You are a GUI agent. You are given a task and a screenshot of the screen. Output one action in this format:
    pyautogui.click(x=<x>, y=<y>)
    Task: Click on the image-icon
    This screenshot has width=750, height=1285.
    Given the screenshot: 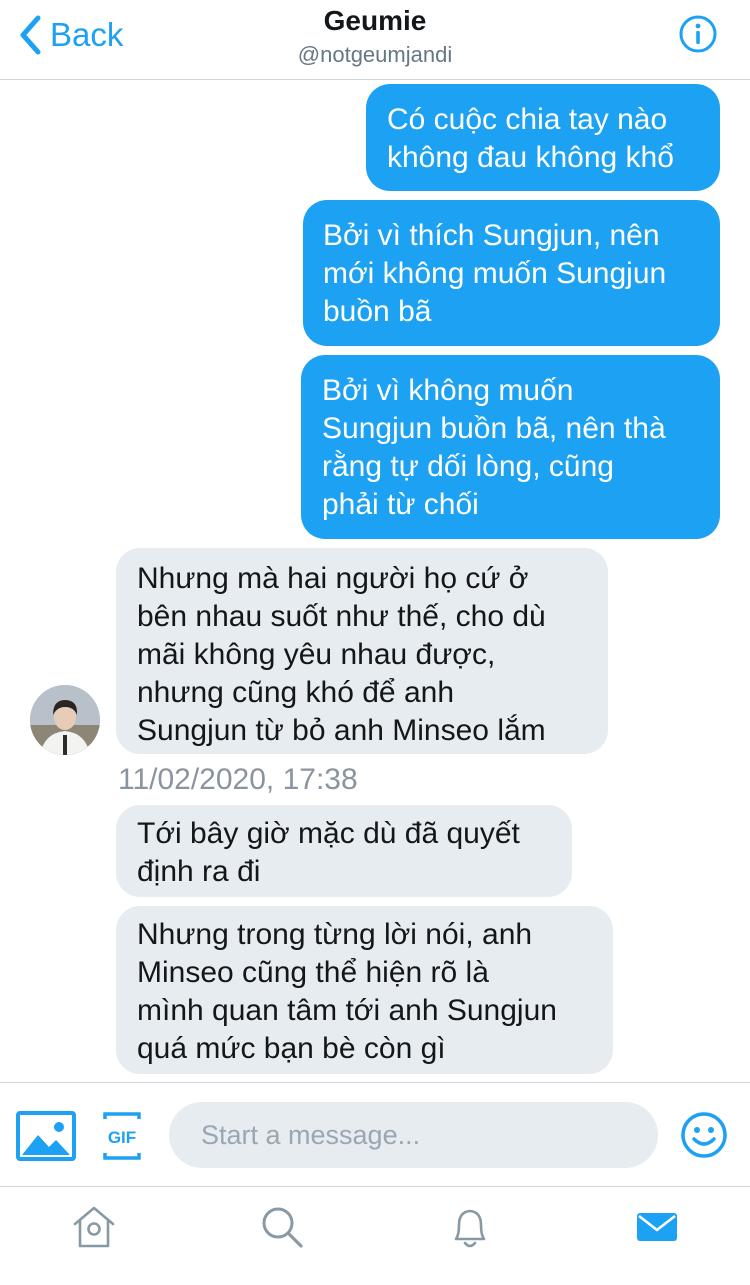 What is the action you would take?
    pyautogui.click(x=46, y=1136)
    